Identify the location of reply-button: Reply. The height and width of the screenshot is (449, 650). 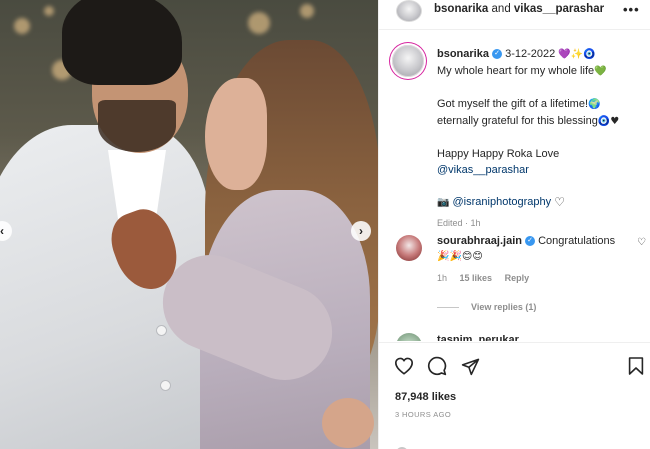
(517, 278).